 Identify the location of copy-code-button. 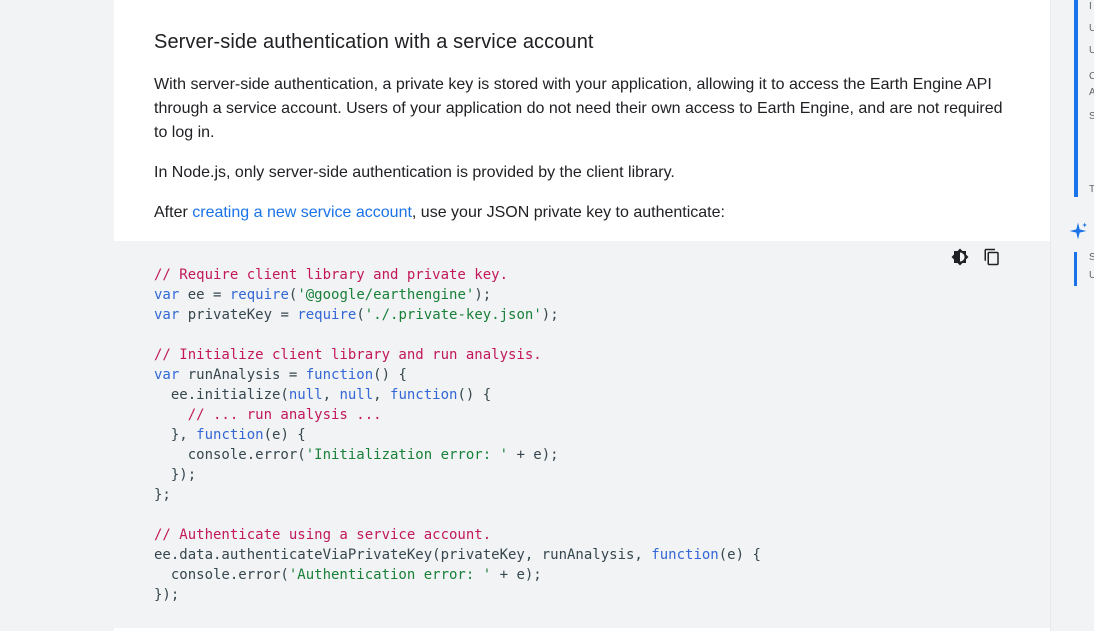
(992, 257).